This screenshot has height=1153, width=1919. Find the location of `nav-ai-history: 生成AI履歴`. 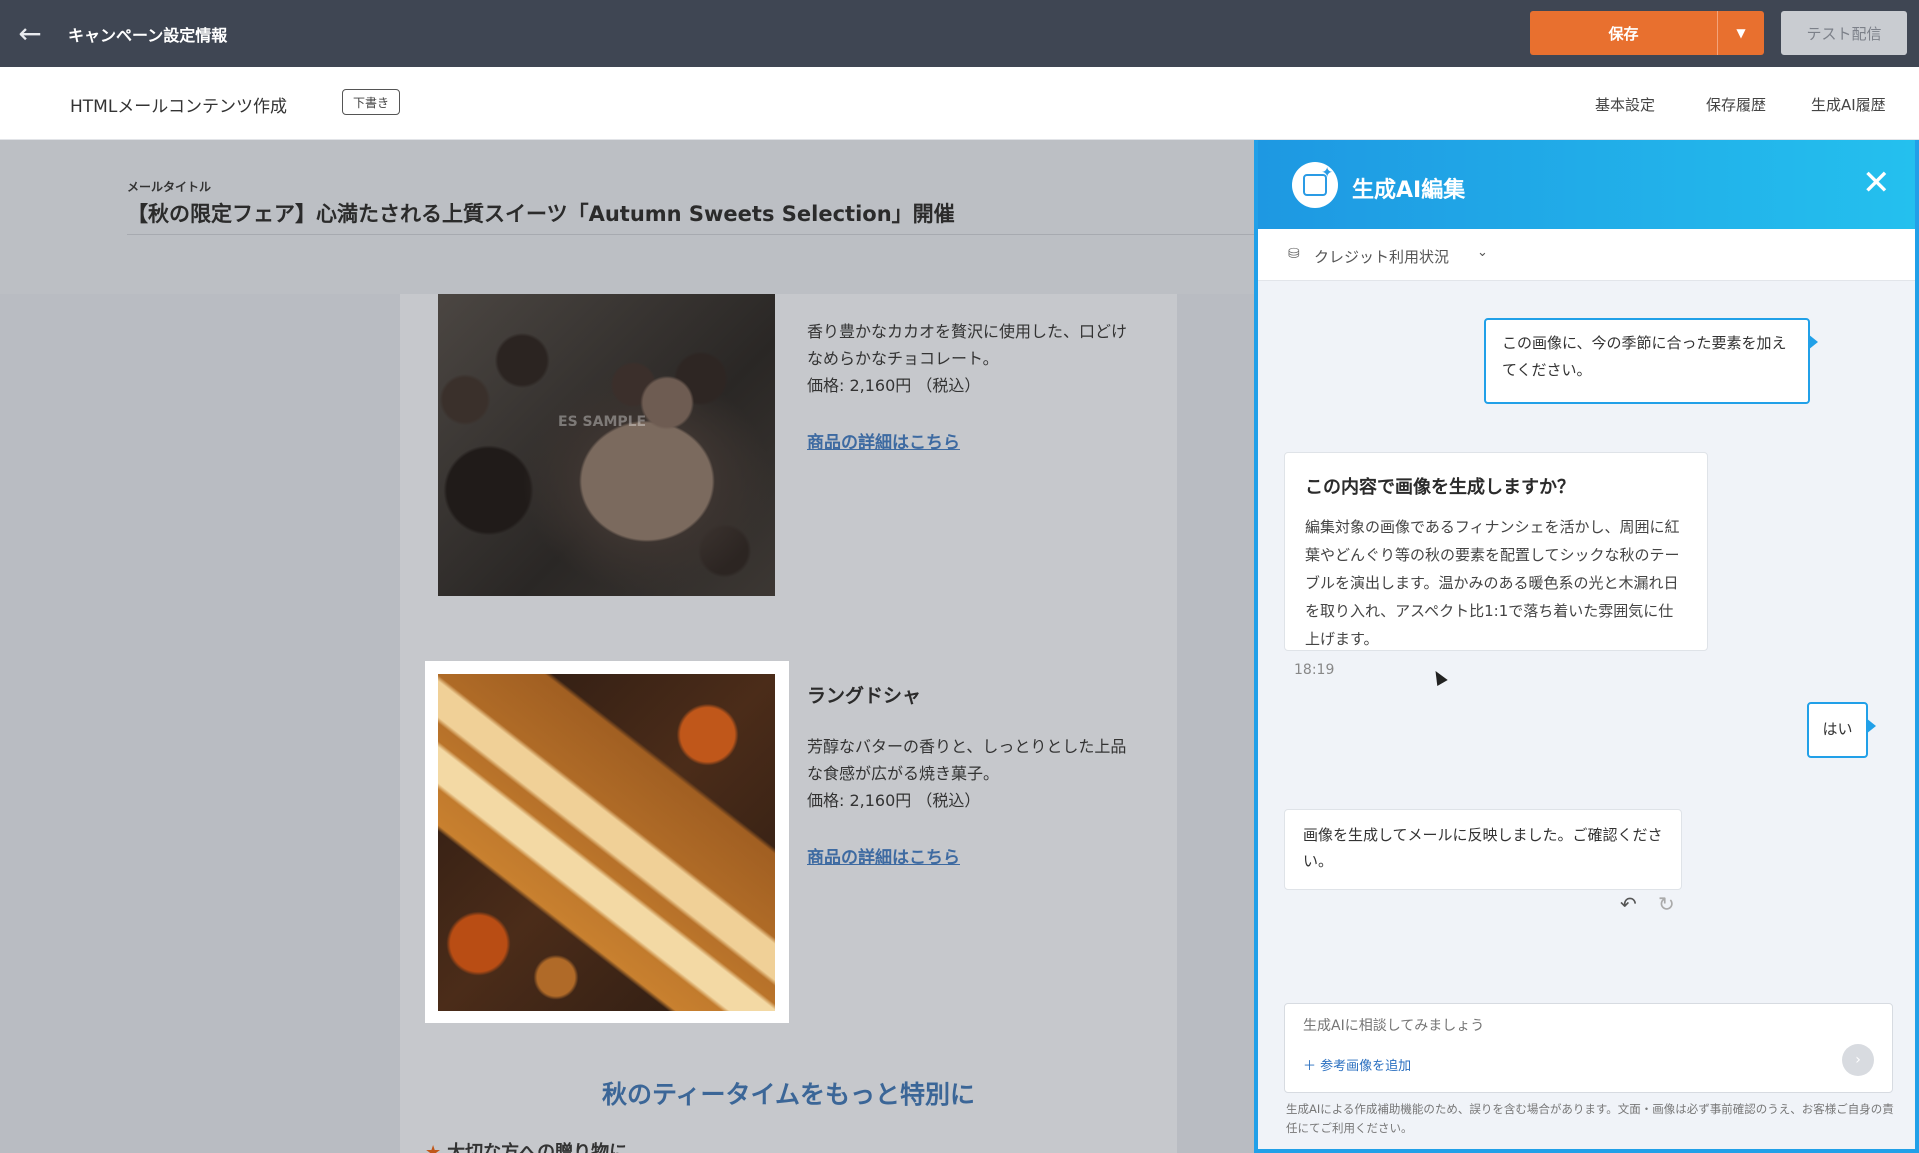

nav-ai-history: 生成AI履歴 is located at coordinates (1848, 104).